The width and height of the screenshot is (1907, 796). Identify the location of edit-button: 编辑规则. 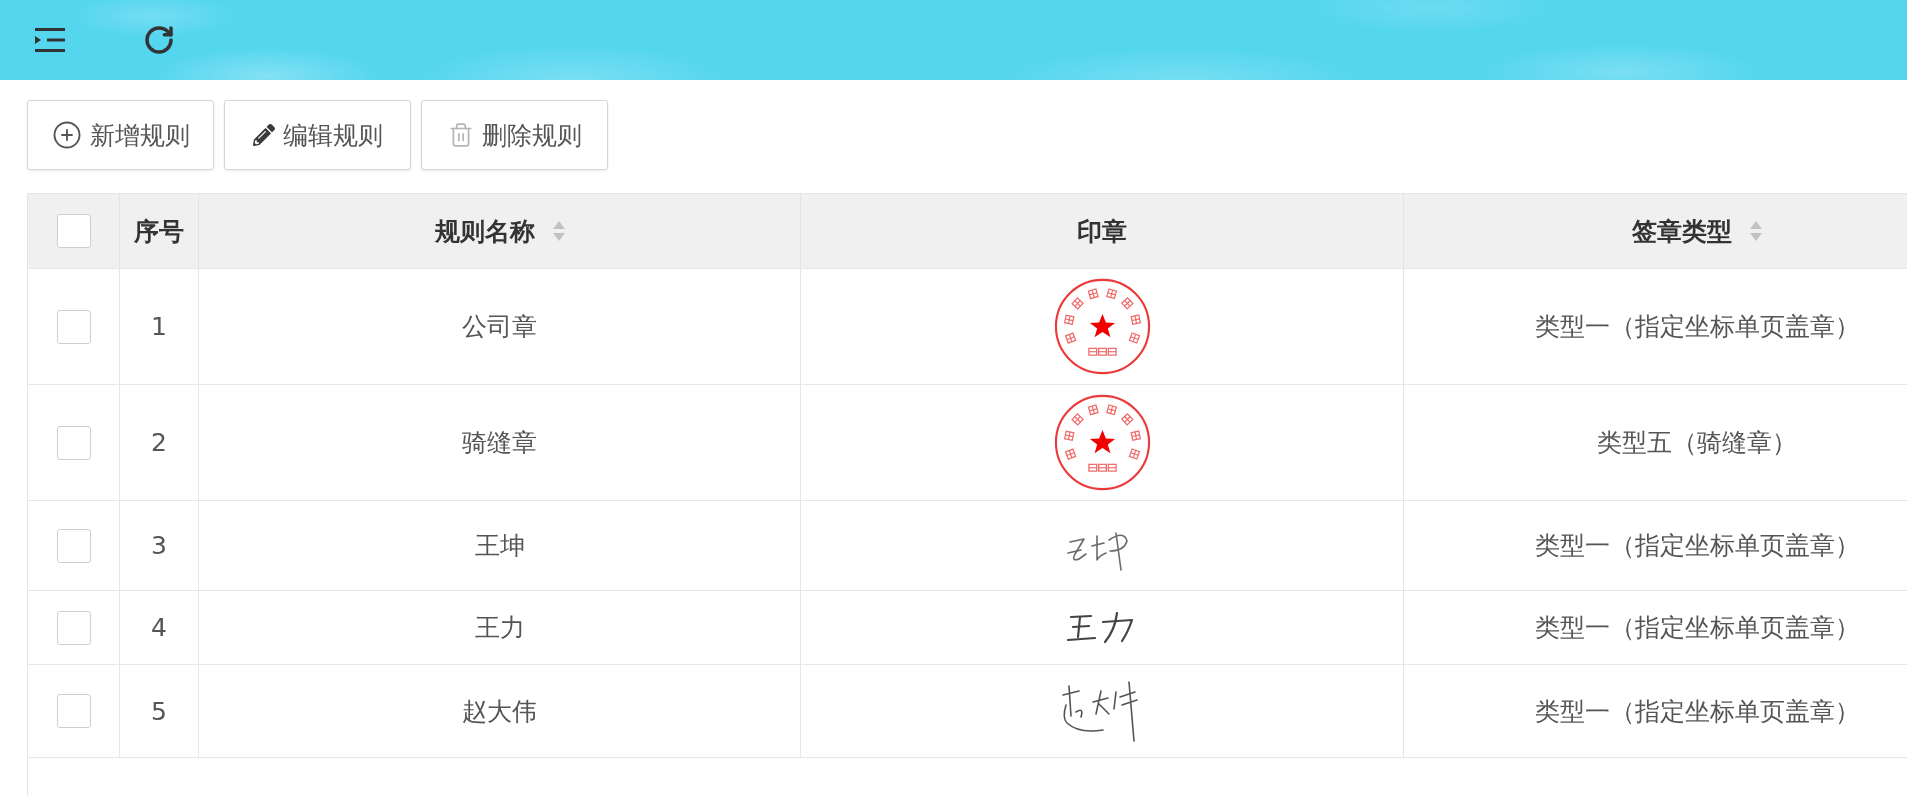
(317, 135).